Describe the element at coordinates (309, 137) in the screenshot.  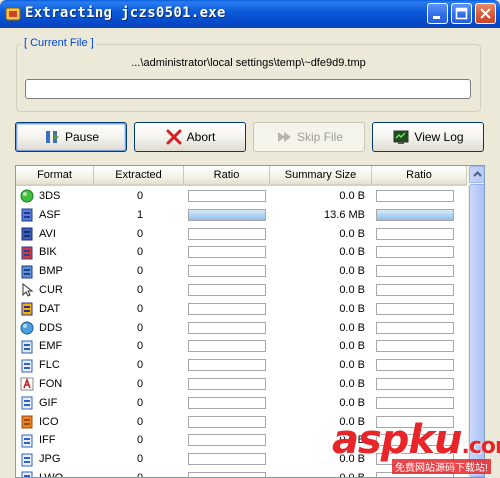
I see `skip-file-button: Skip File` at that location.